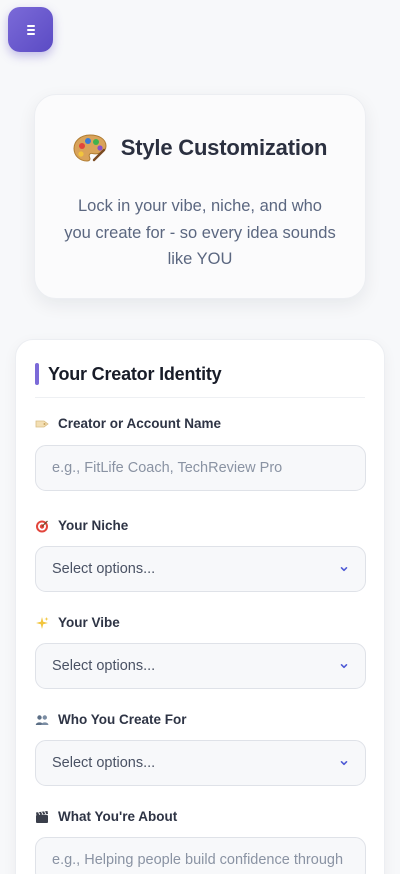  I want to click on label-tag-icon, so click(42, 423).